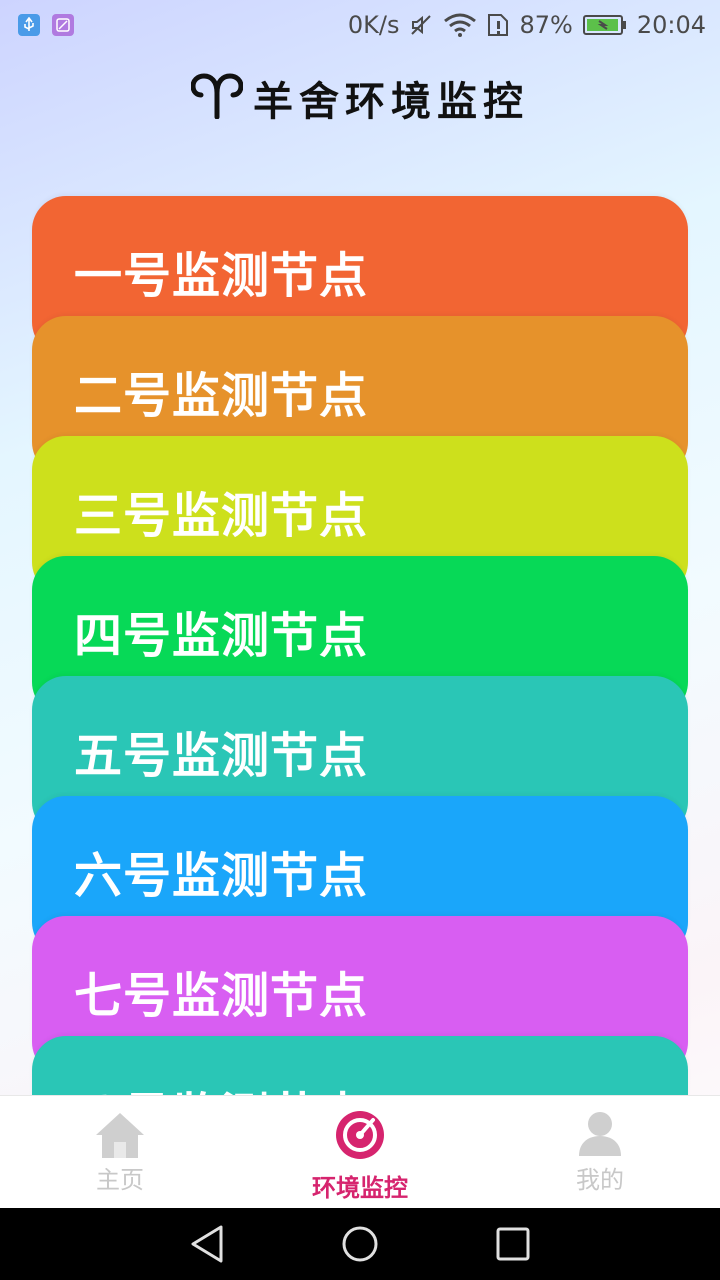  I want to click on node-label: 六号监测节点, so click(221, 876).